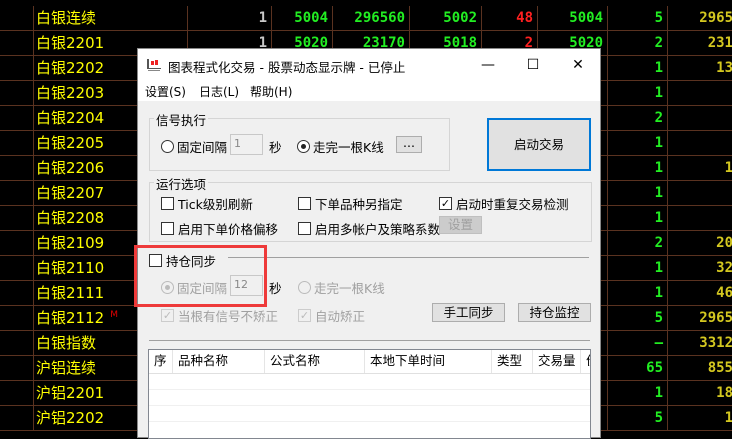  I want to click on radio-icon, so click(304, 287).